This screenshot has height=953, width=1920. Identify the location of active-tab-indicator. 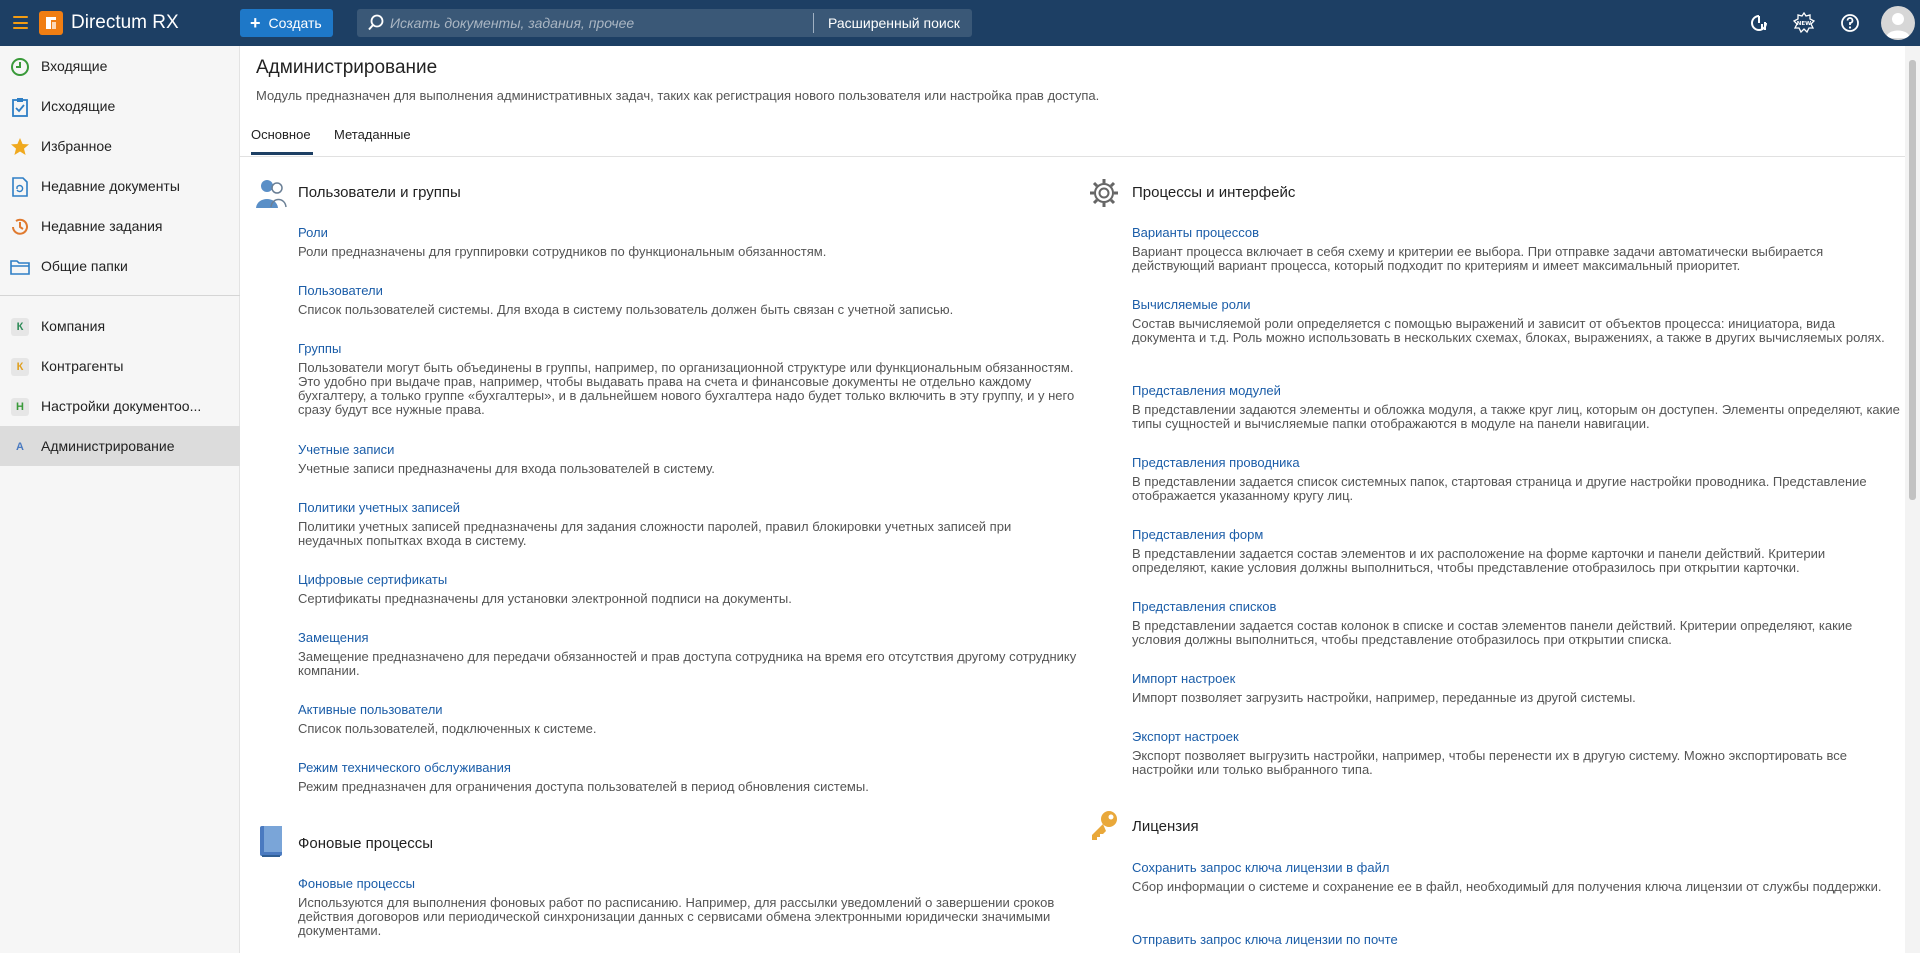
(282, 153).